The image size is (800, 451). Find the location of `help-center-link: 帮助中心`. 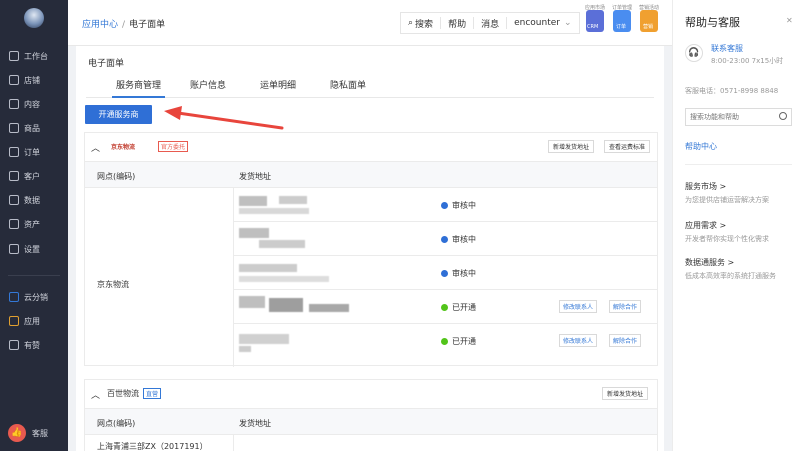

help-center-link: 帮助中心 is located at coordinates (701, 146).